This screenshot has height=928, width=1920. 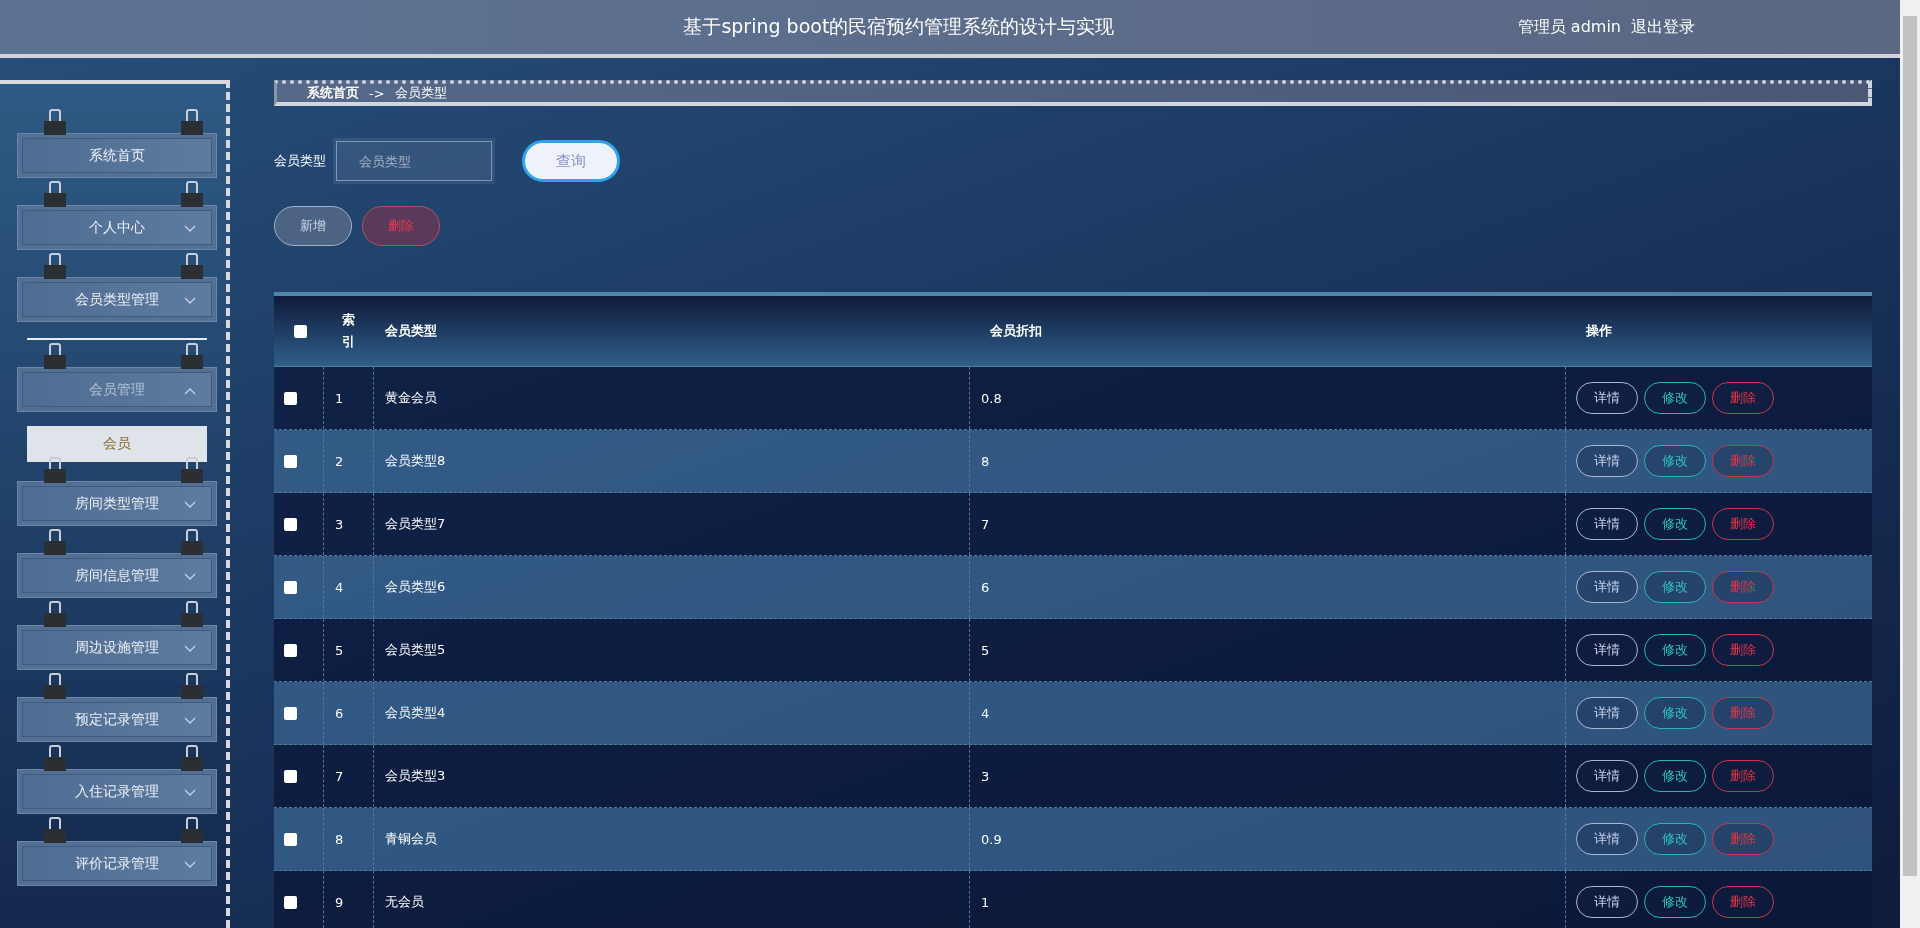 I want to click on scrollbar, so click(x=1910, y=464).